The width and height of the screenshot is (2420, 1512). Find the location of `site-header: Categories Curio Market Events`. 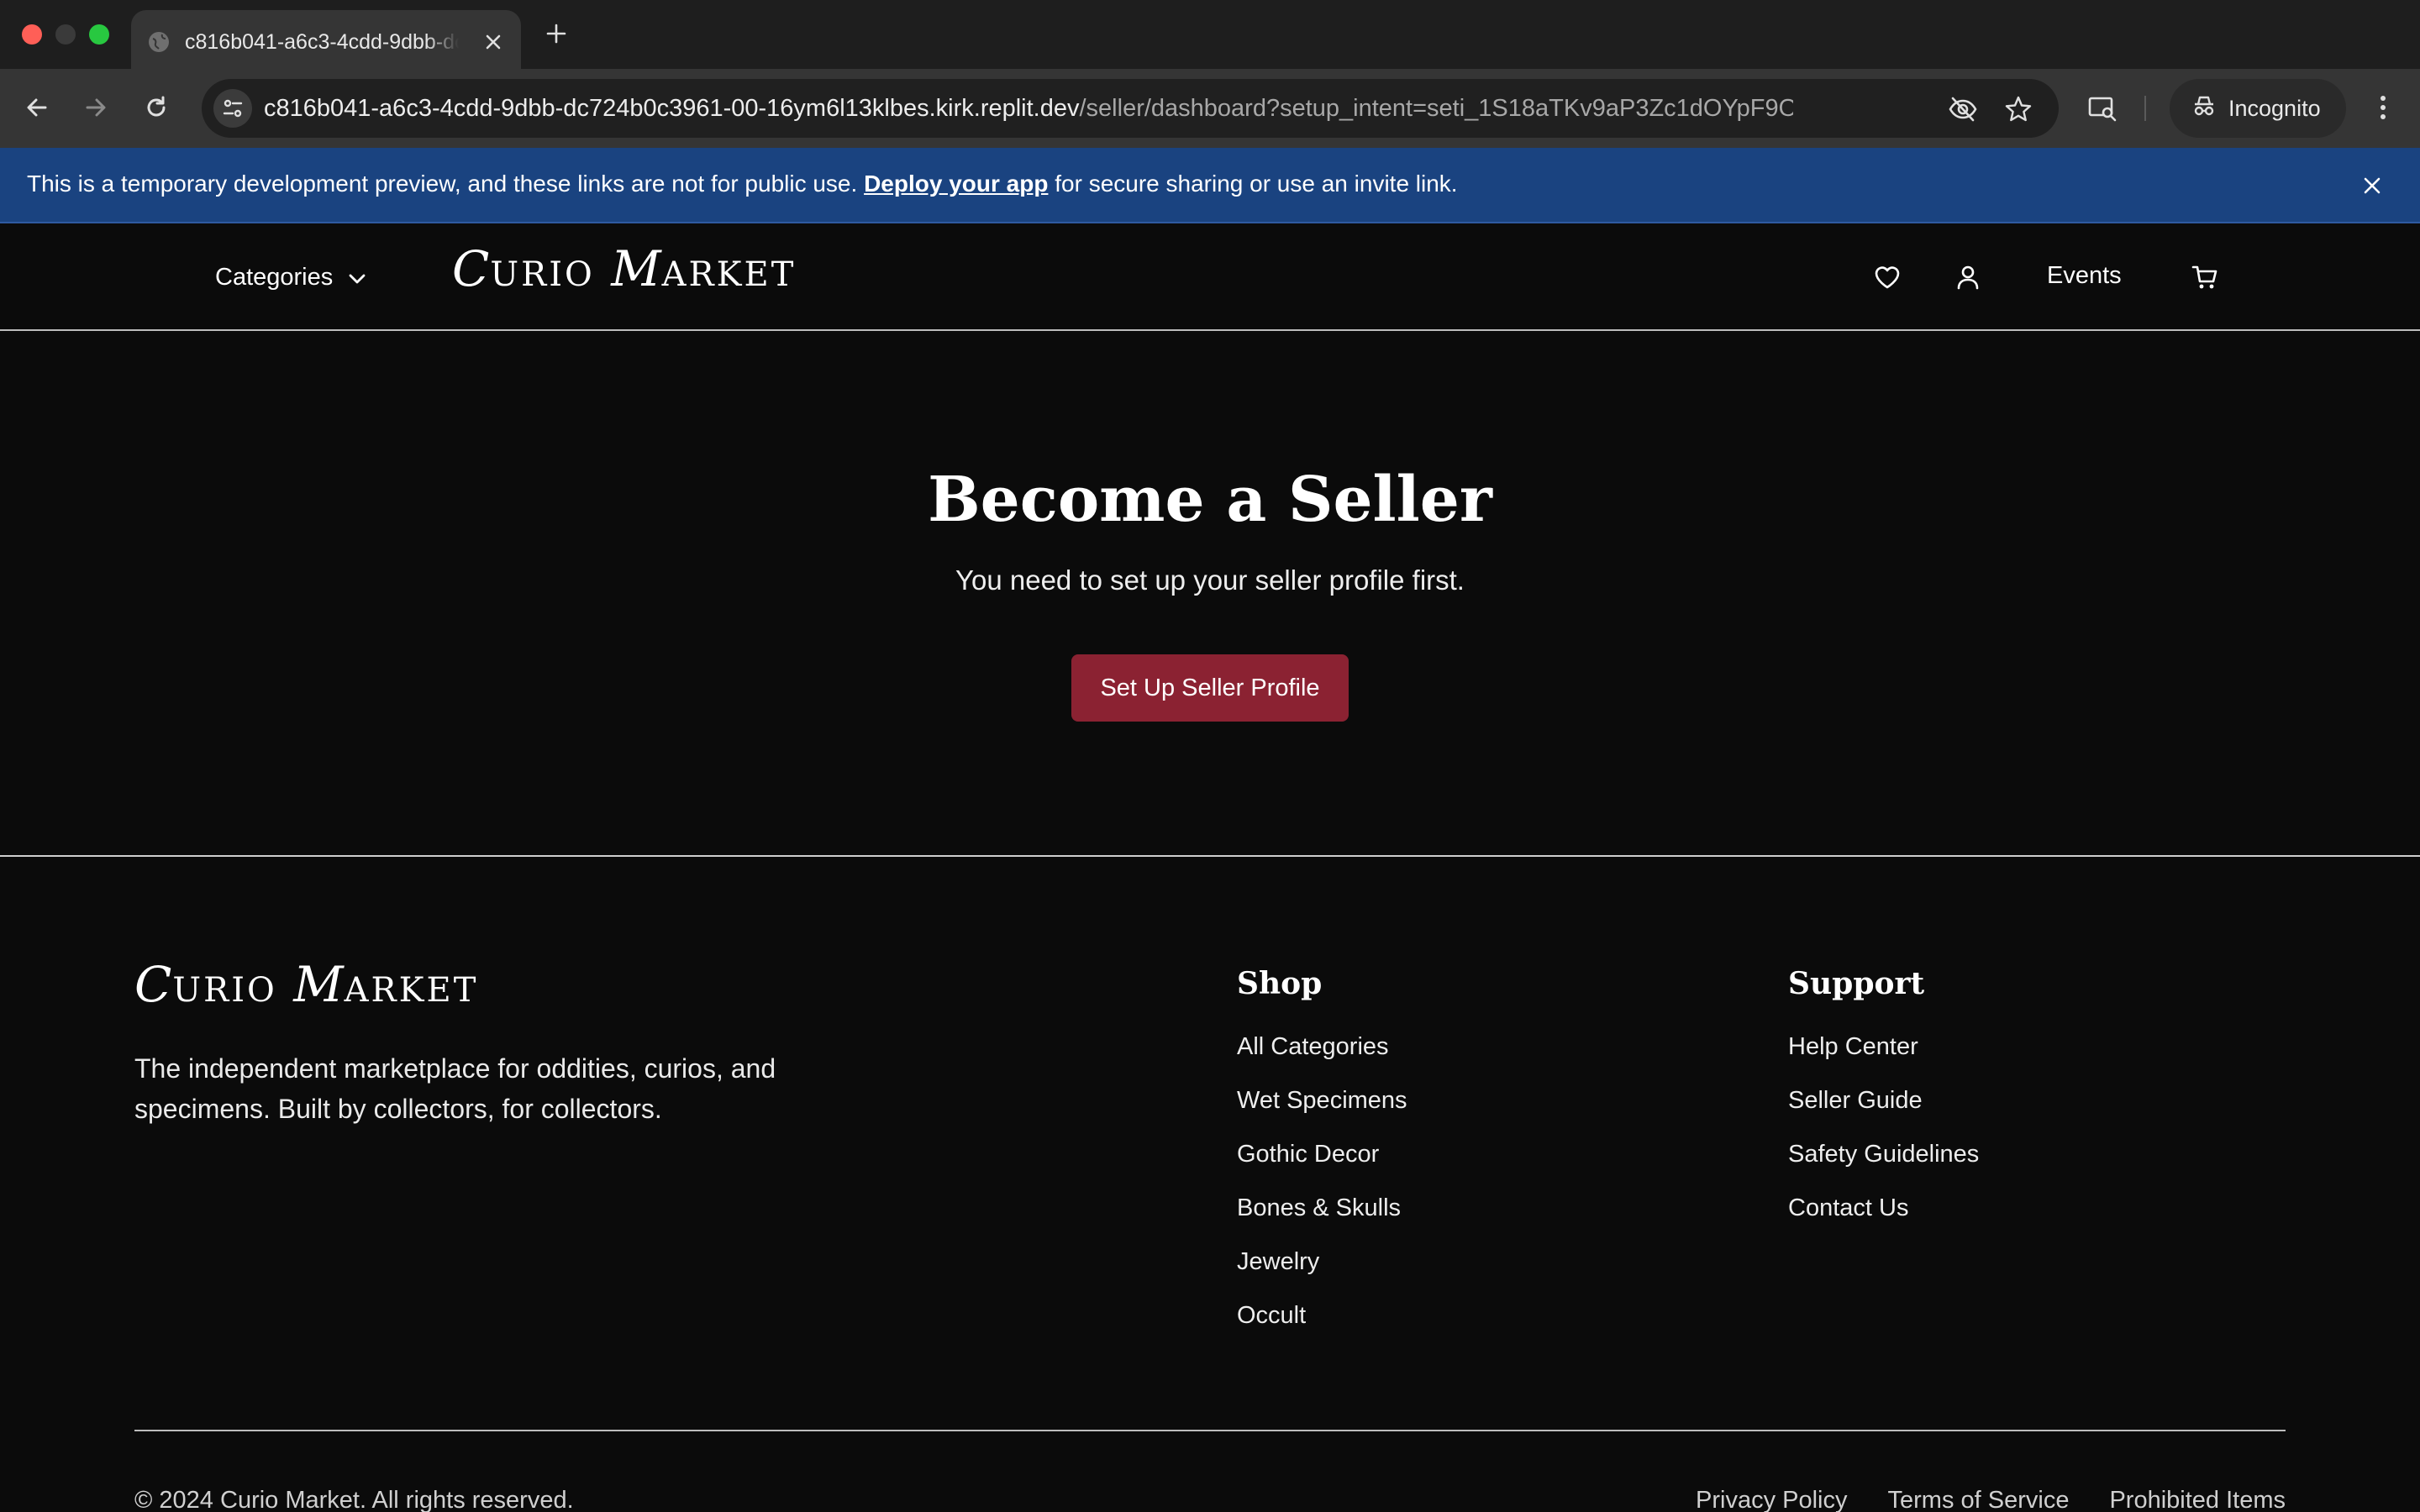

site-header: Categories Curio Market Events is located at coordinates (1210, 277).